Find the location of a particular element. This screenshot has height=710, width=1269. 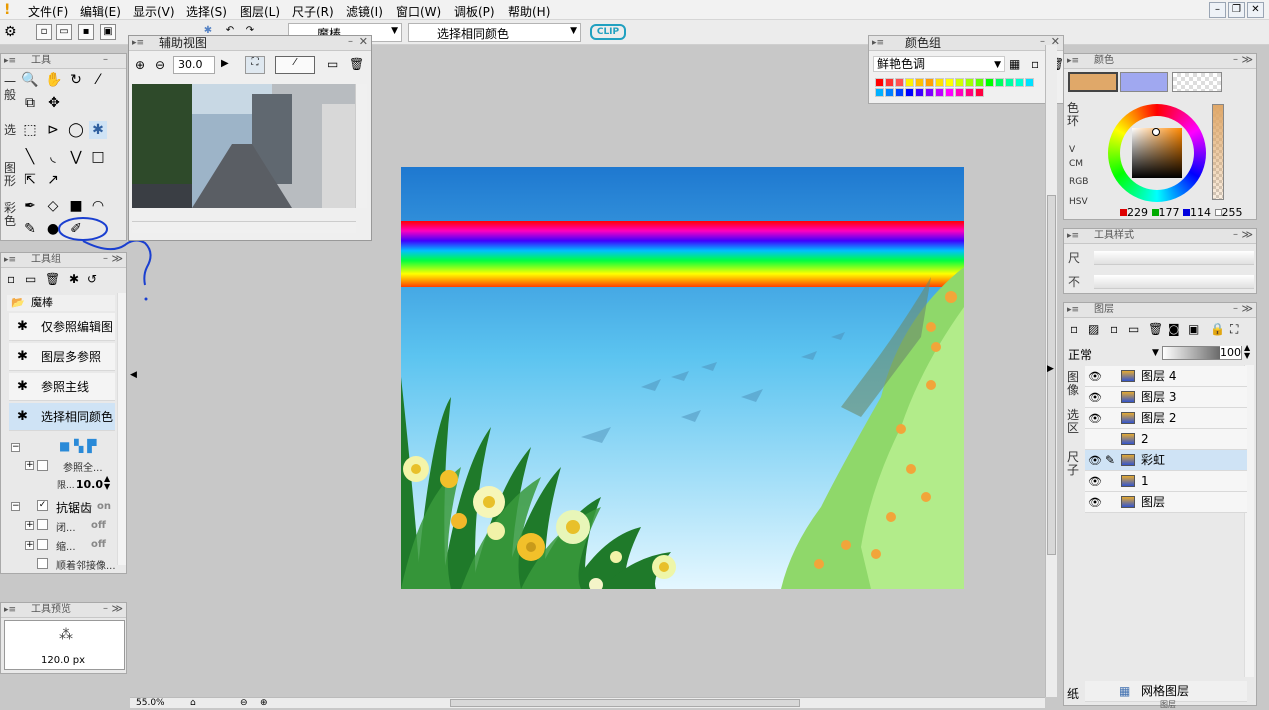

menu-edit: 编辑(E) is located at coordinates (100, 11).